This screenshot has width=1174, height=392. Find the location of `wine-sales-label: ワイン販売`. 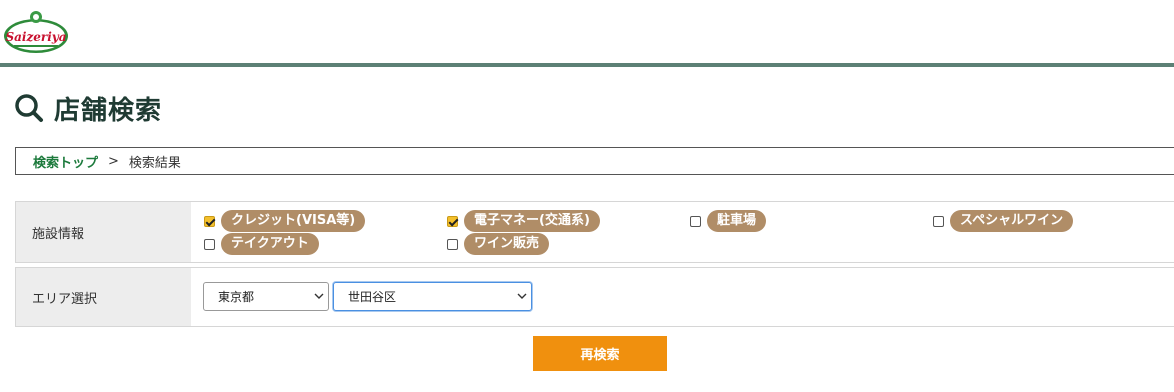

wine-sales-label: ワイン販売 is located at coordinates (507, 244).